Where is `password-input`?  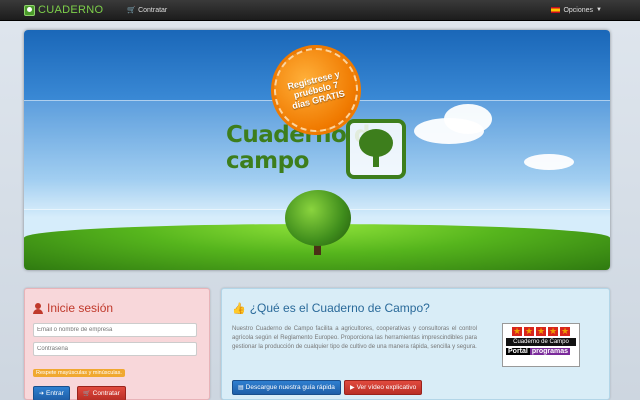 password-input is located at coordinates (115, 349).